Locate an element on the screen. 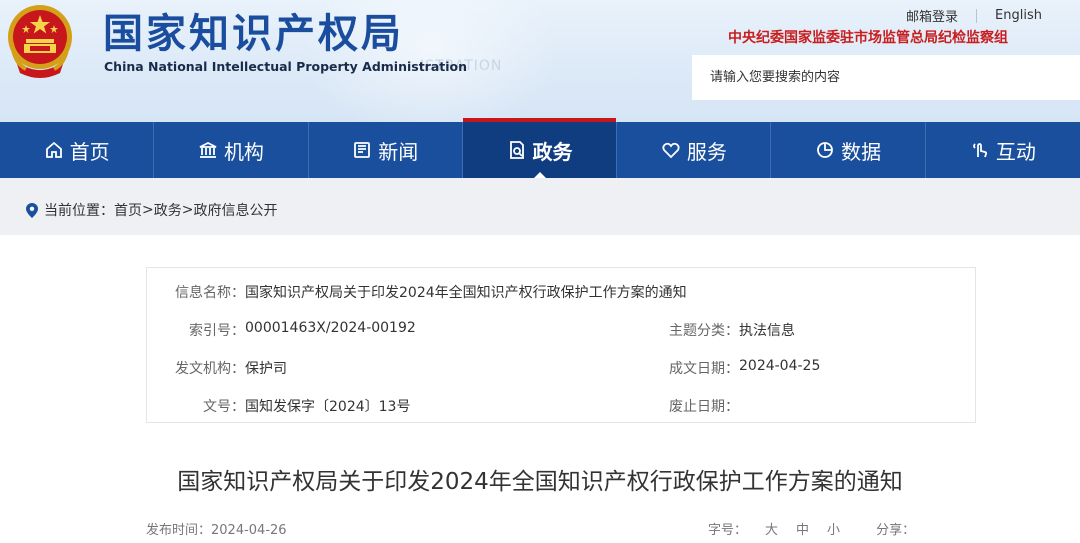  font-size-label: 字号： is located at coordinates (728, 530).